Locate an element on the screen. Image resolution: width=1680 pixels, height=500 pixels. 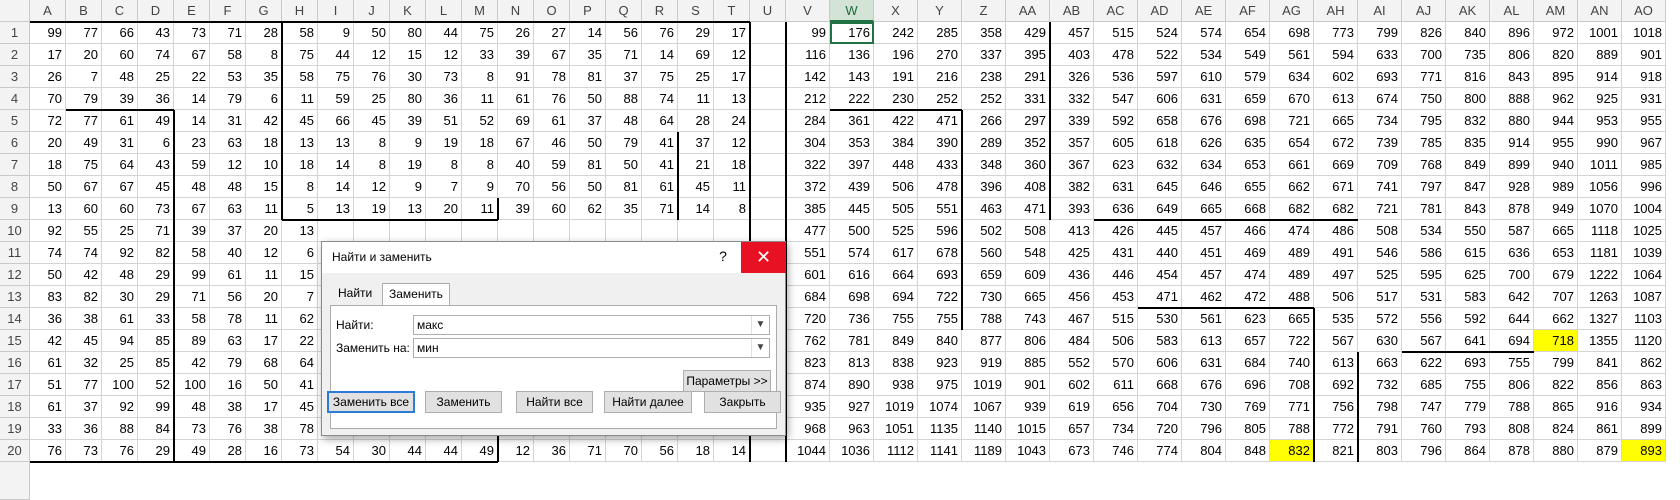
cell-A7: 18 is located at coordinates (48, 165).